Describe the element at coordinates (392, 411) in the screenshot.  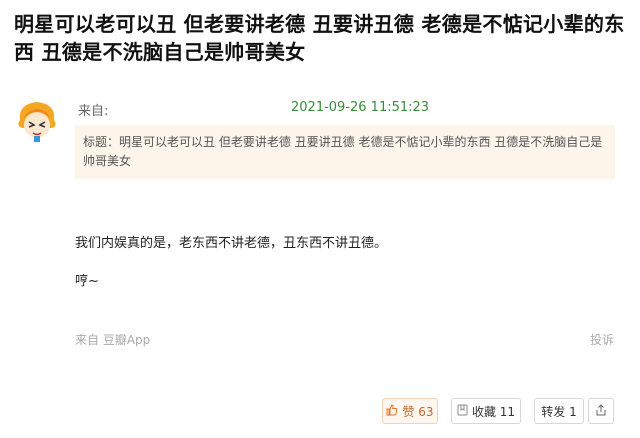
I see `thumbs-up-icon` at that location.